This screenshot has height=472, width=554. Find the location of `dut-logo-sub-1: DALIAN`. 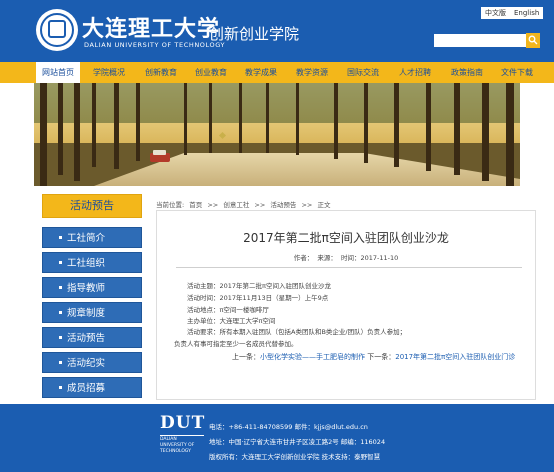

dut-logo-sub-1: DALIAN is located at coordinates (168, 439).